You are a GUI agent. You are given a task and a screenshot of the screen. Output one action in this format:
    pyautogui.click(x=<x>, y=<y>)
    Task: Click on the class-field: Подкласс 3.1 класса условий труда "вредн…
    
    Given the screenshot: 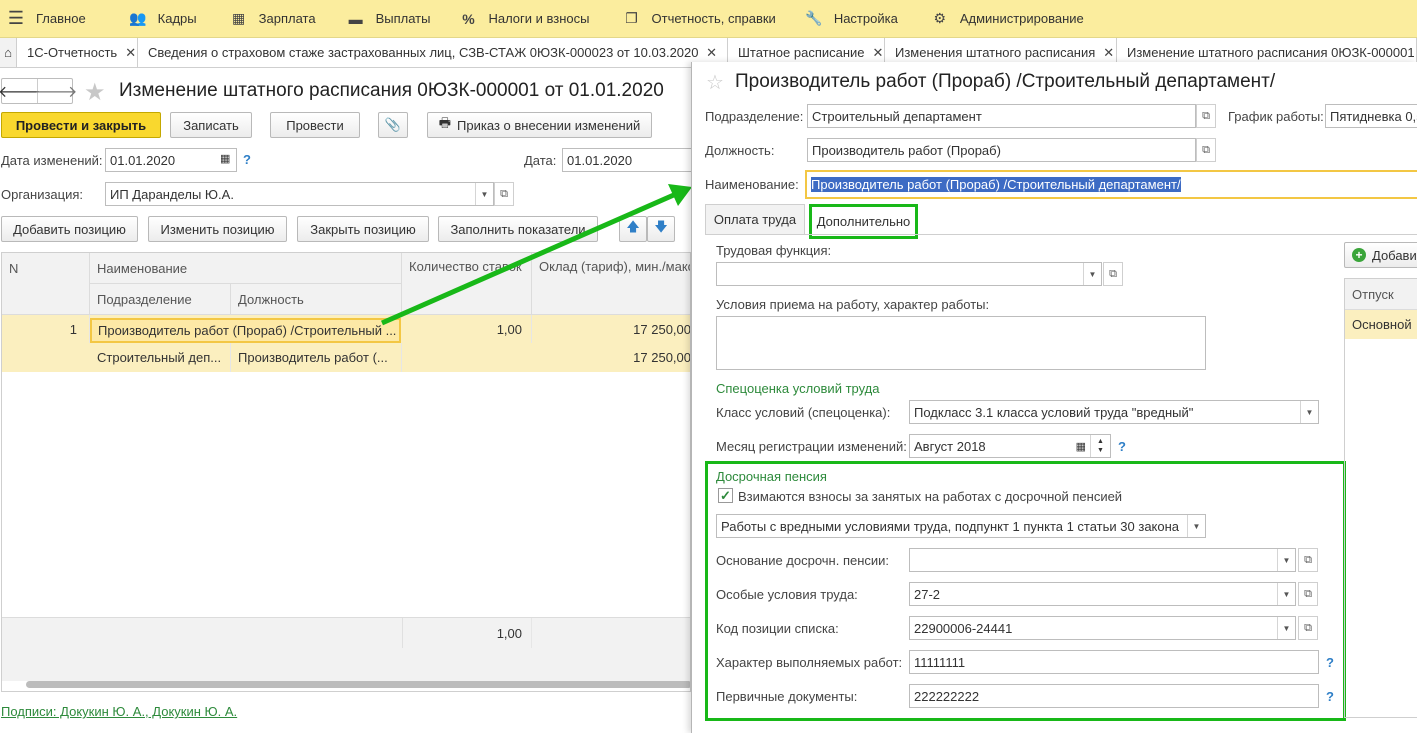 What is the action you would take?
    pyautogui.click(x=1114, y=412)
    